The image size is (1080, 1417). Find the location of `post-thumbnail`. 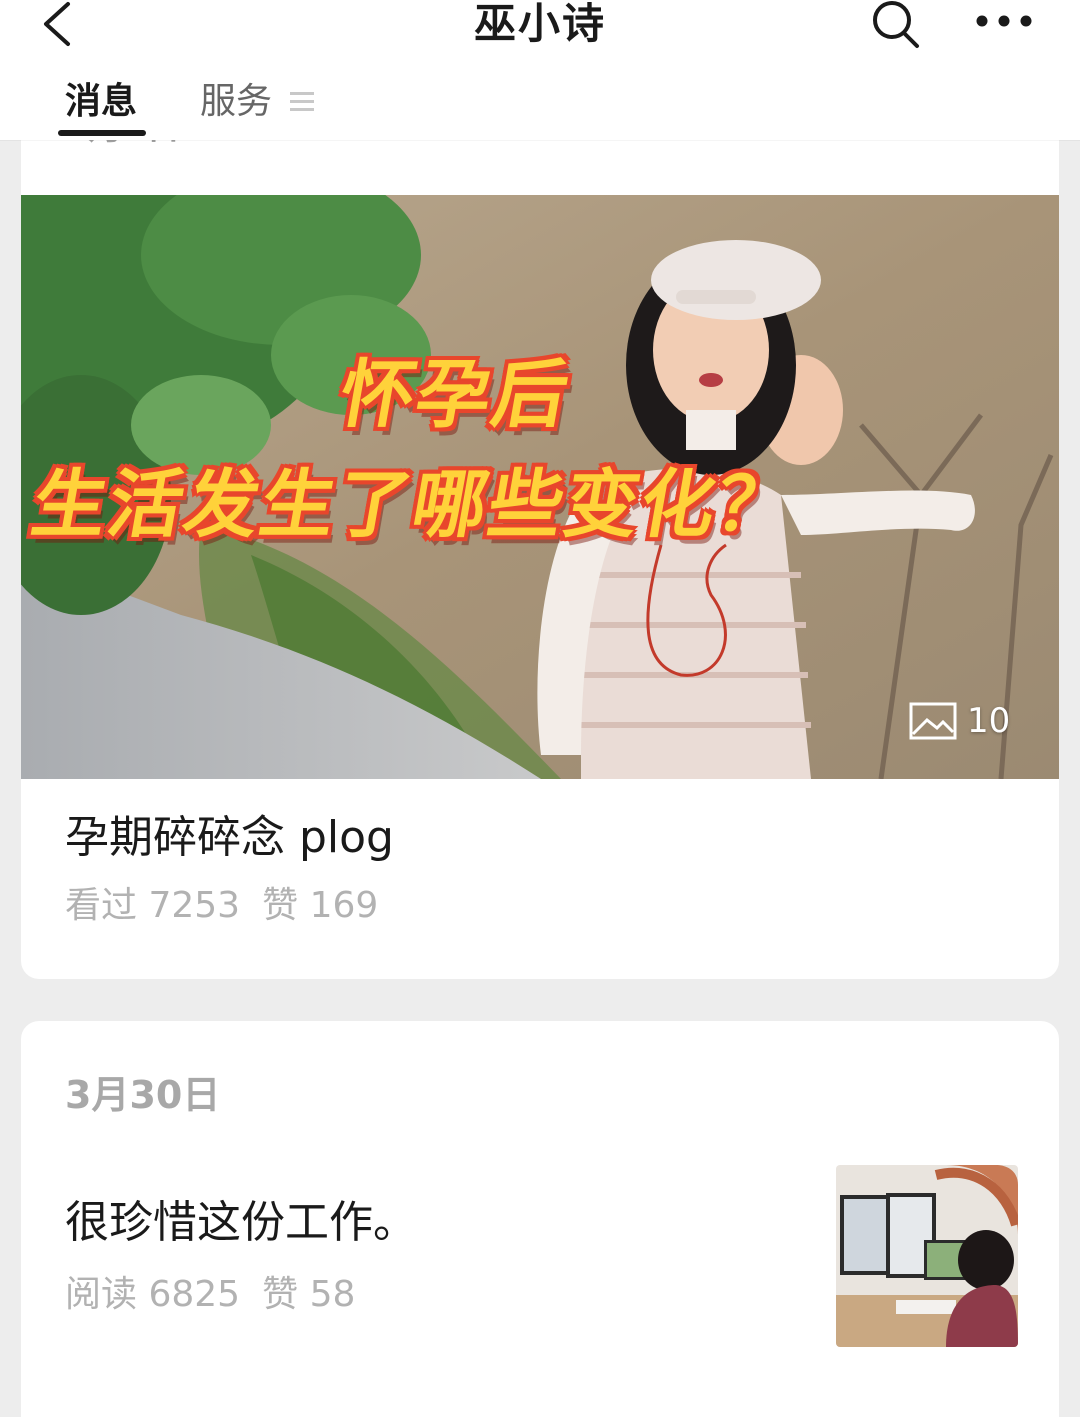

post-thumbnail is located at coordinates (927, 1256).